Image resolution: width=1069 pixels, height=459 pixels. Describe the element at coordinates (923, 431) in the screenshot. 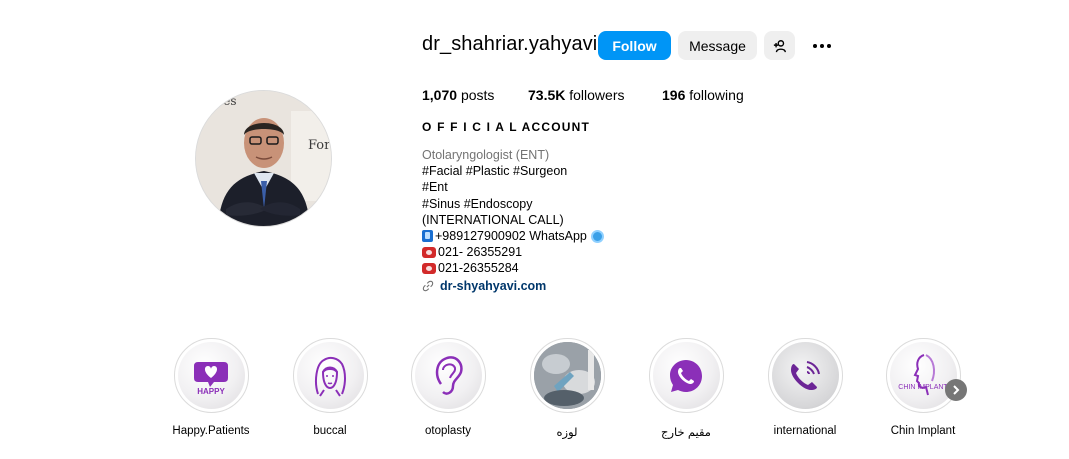

I see `highlight-label: Chin Implant` at that location.